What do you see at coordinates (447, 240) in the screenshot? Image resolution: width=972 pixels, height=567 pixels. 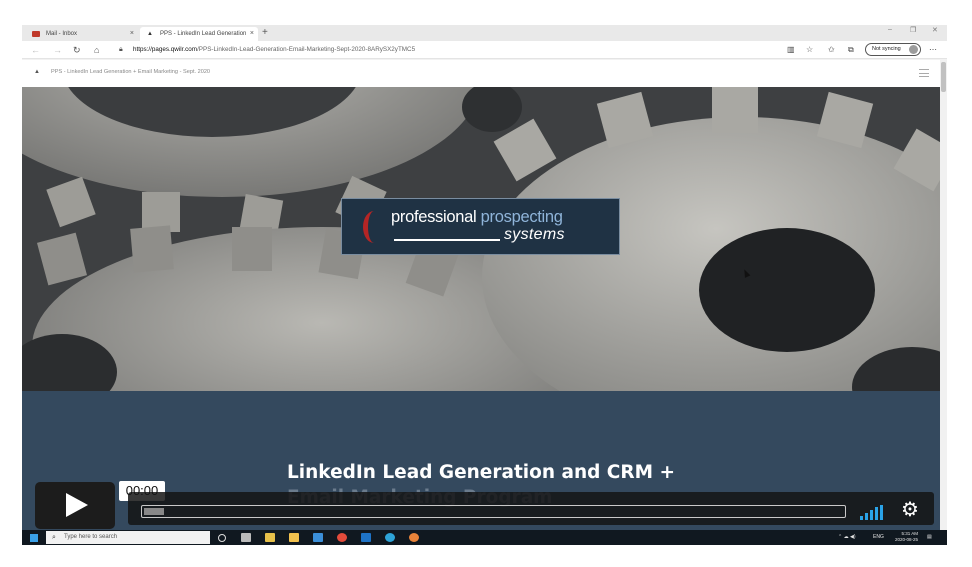 I see `logo-rule` at bounding box center [447, 240].